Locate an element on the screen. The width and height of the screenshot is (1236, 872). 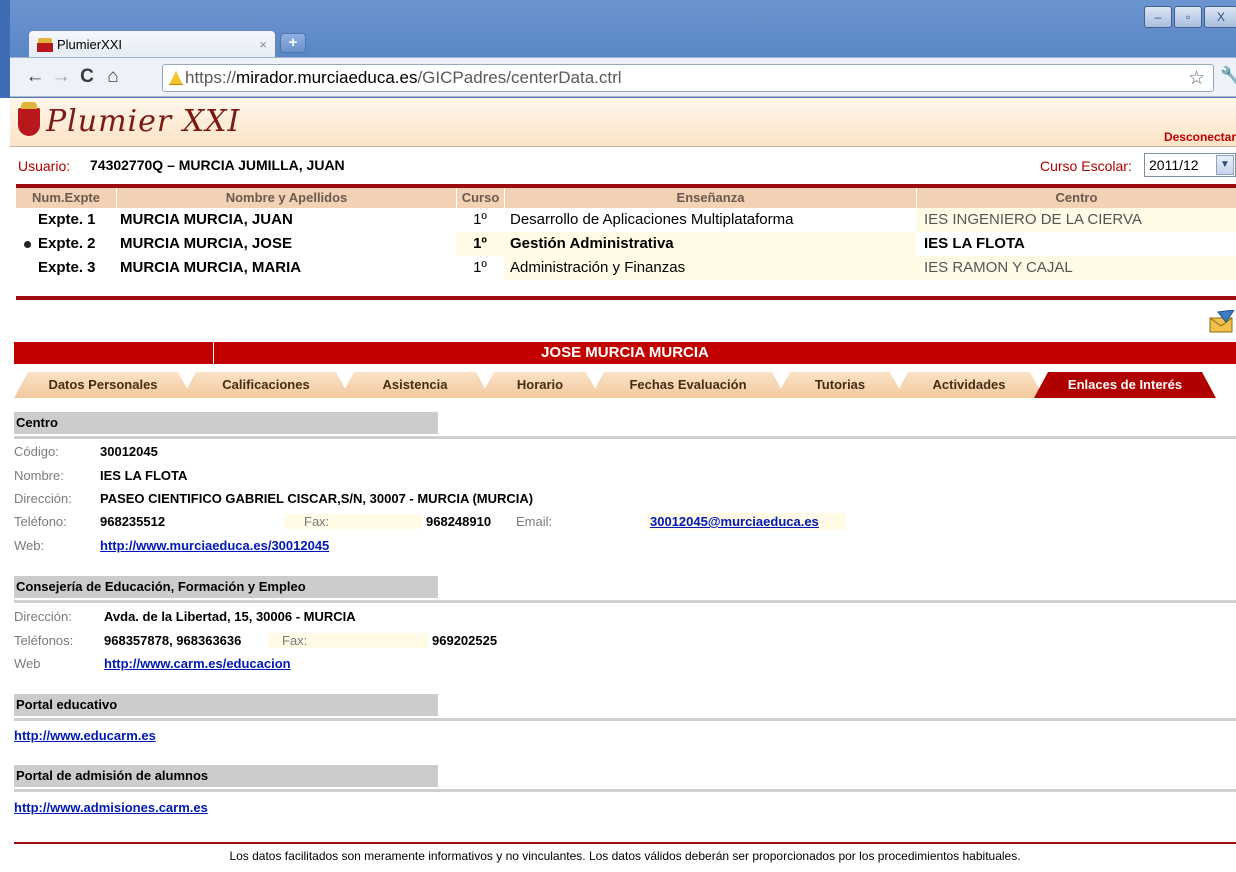
fax-value: 968248910 is located at coordinates (459, 521).